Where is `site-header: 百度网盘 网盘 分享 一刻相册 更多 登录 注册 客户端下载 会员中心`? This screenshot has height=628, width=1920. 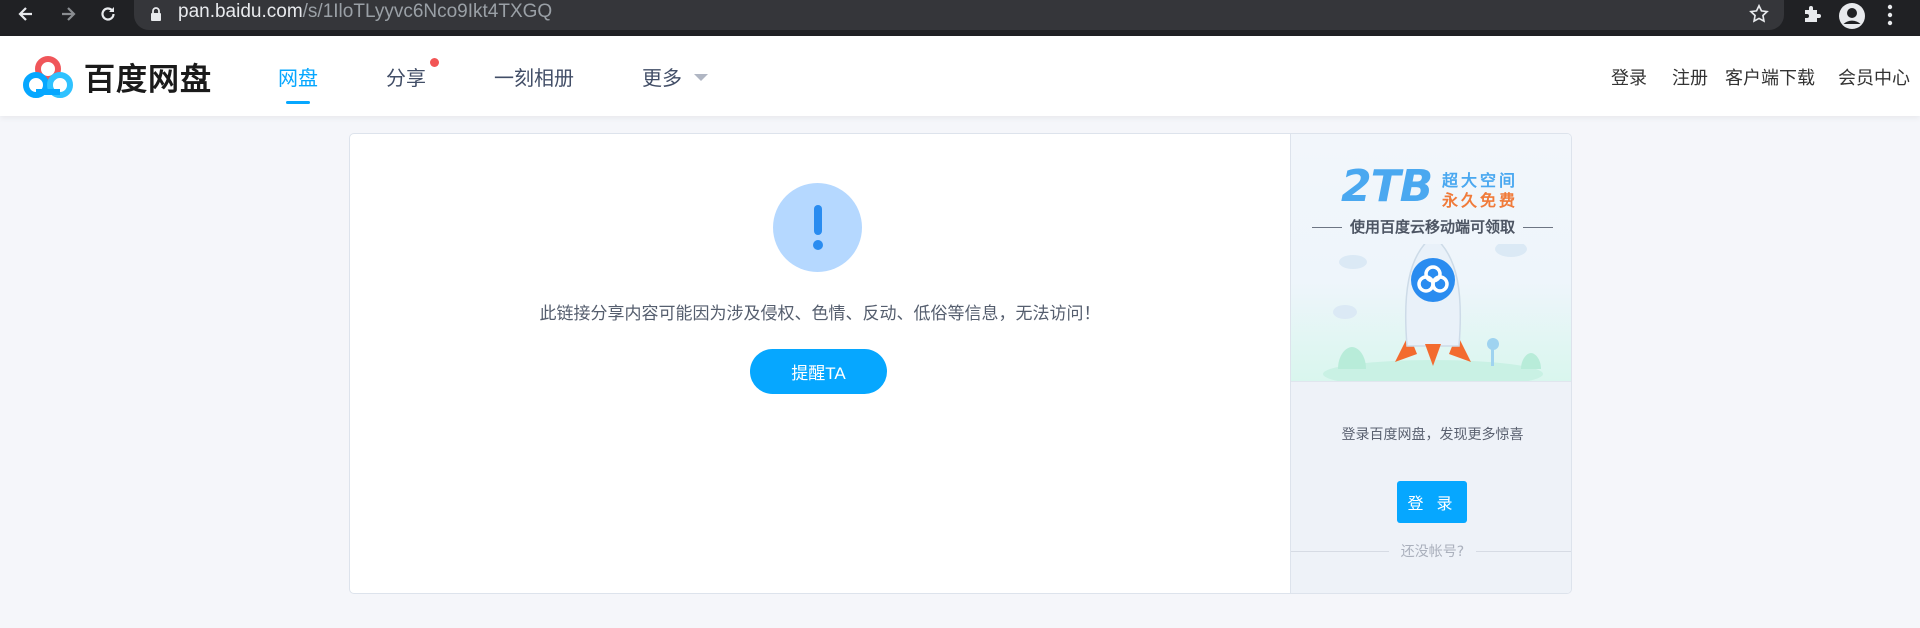 site-header: 百度网盘 网盘 分享 一刻相册 更多 登录 注册 客户端下载 会员中心 is located at coordinates (960, 76).